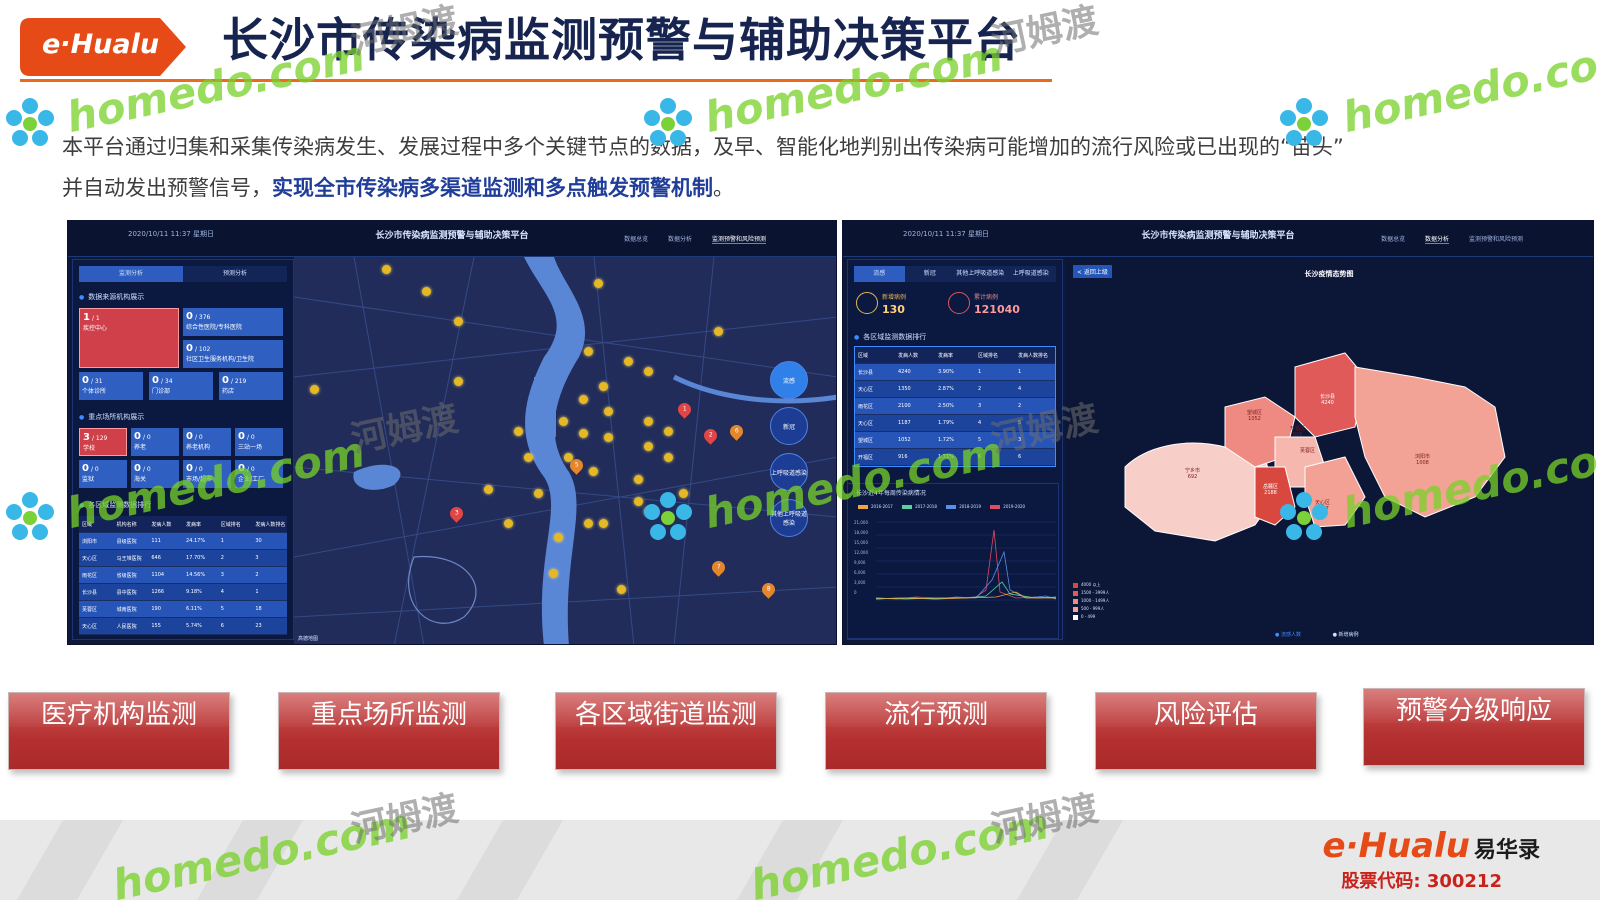  What do you see at coordinates (129, 338) in the screenshot?
I see `tile-cdc: 1/ 1 疾控中心` at bounding box center [129, 338].